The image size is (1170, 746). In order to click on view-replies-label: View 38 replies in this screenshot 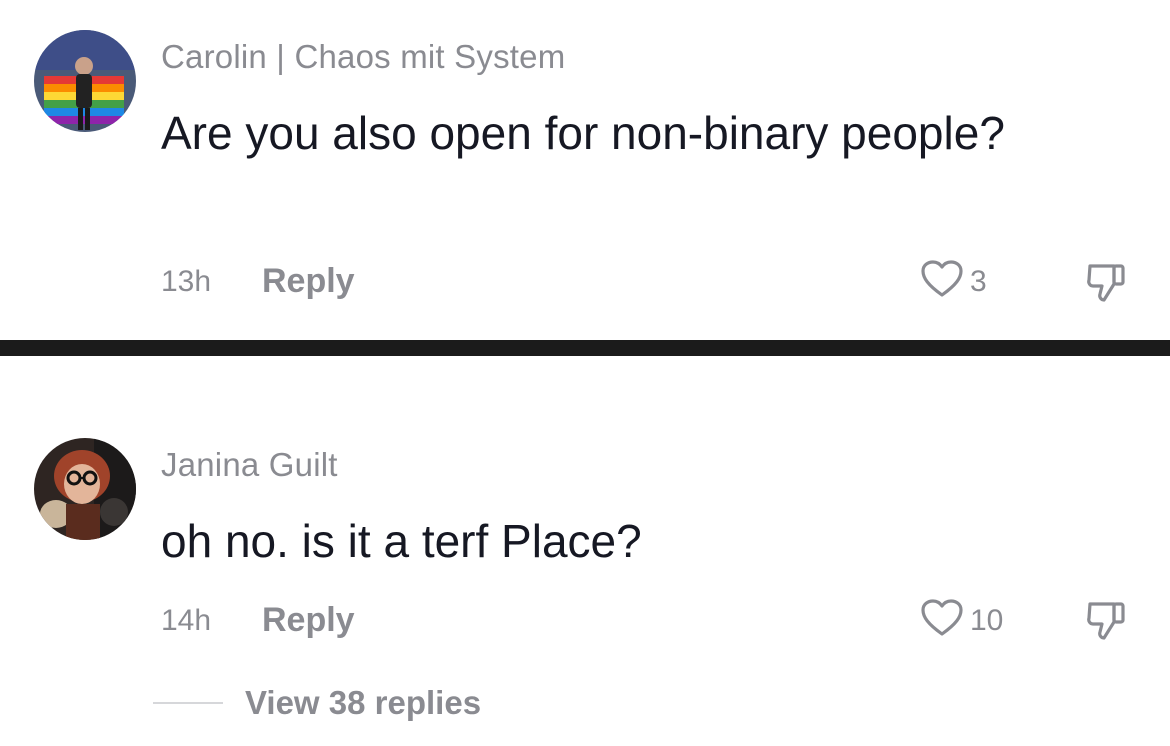, I will do `click(363, 702)`.